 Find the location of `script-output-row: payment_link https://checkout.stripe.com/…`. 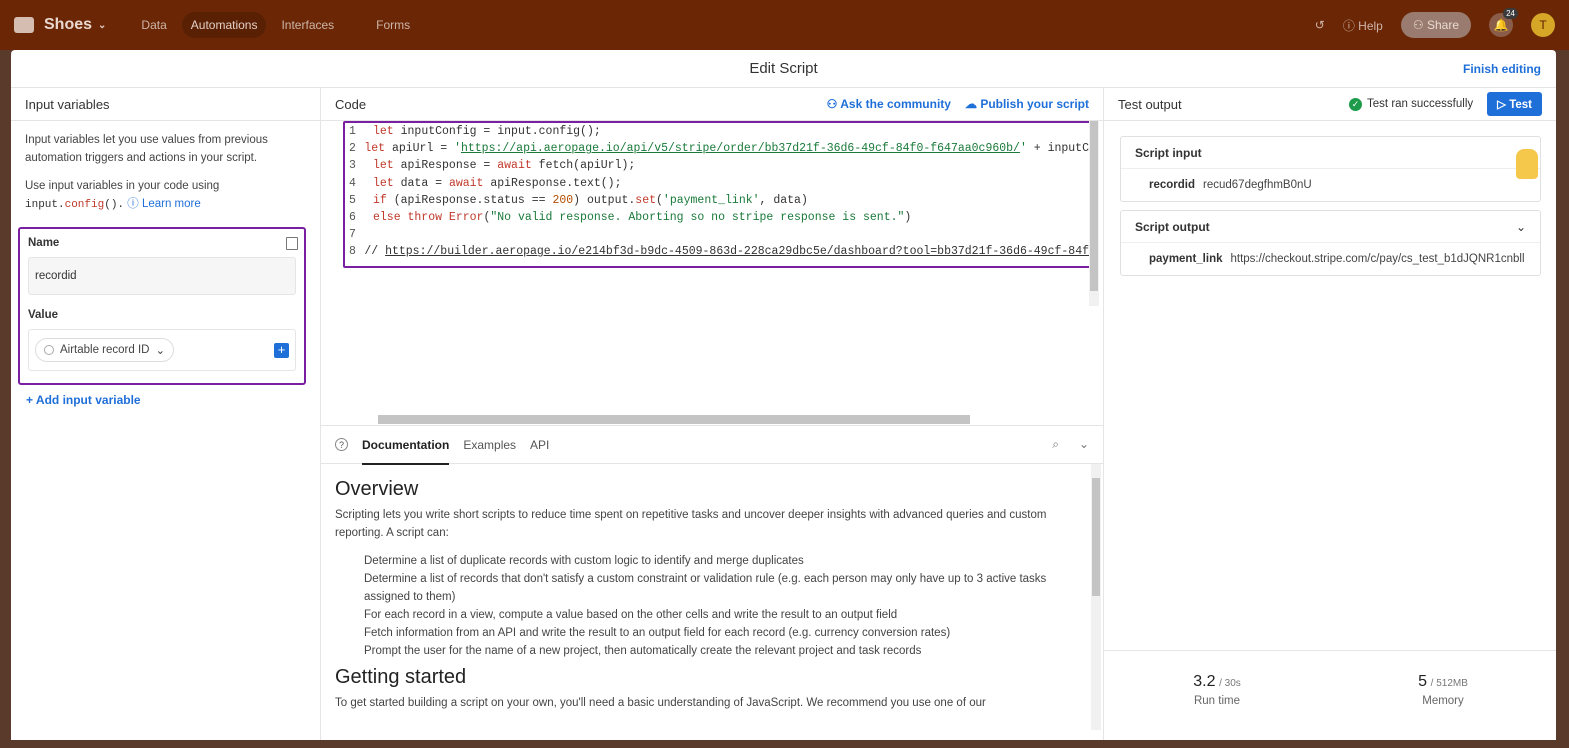

script-output-row: payment_link https://checkout.stripe.com/… is located at coordinates (1330, 259).